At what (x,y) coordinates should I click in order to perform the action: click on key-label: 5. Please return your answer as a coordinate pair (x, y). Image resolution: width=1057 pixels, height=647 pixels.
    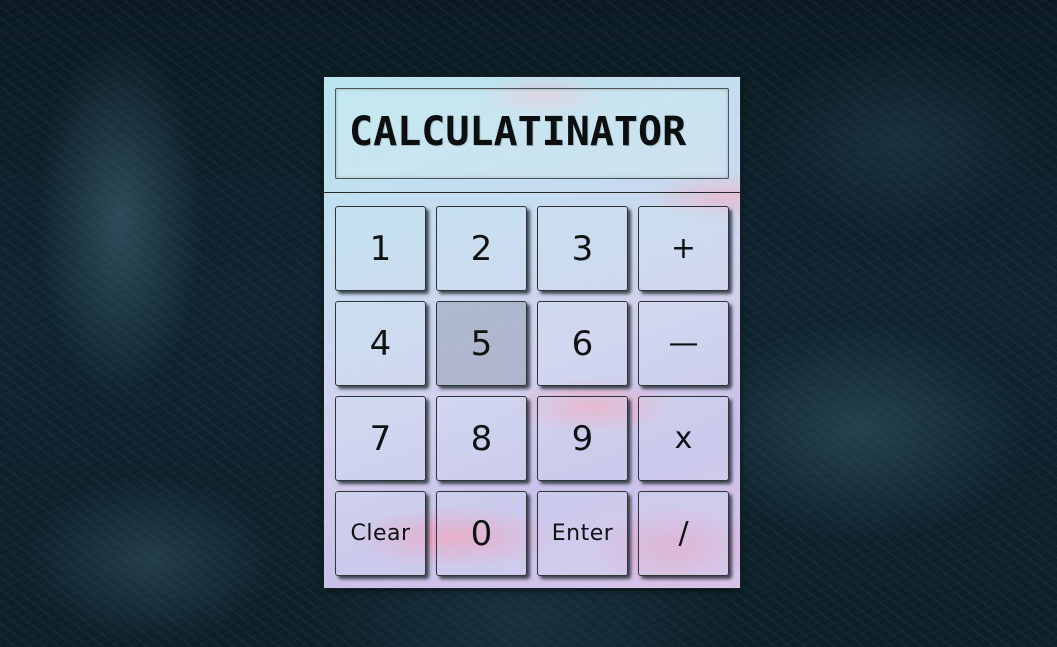
    Looking at the image, I should click on (481, 343).